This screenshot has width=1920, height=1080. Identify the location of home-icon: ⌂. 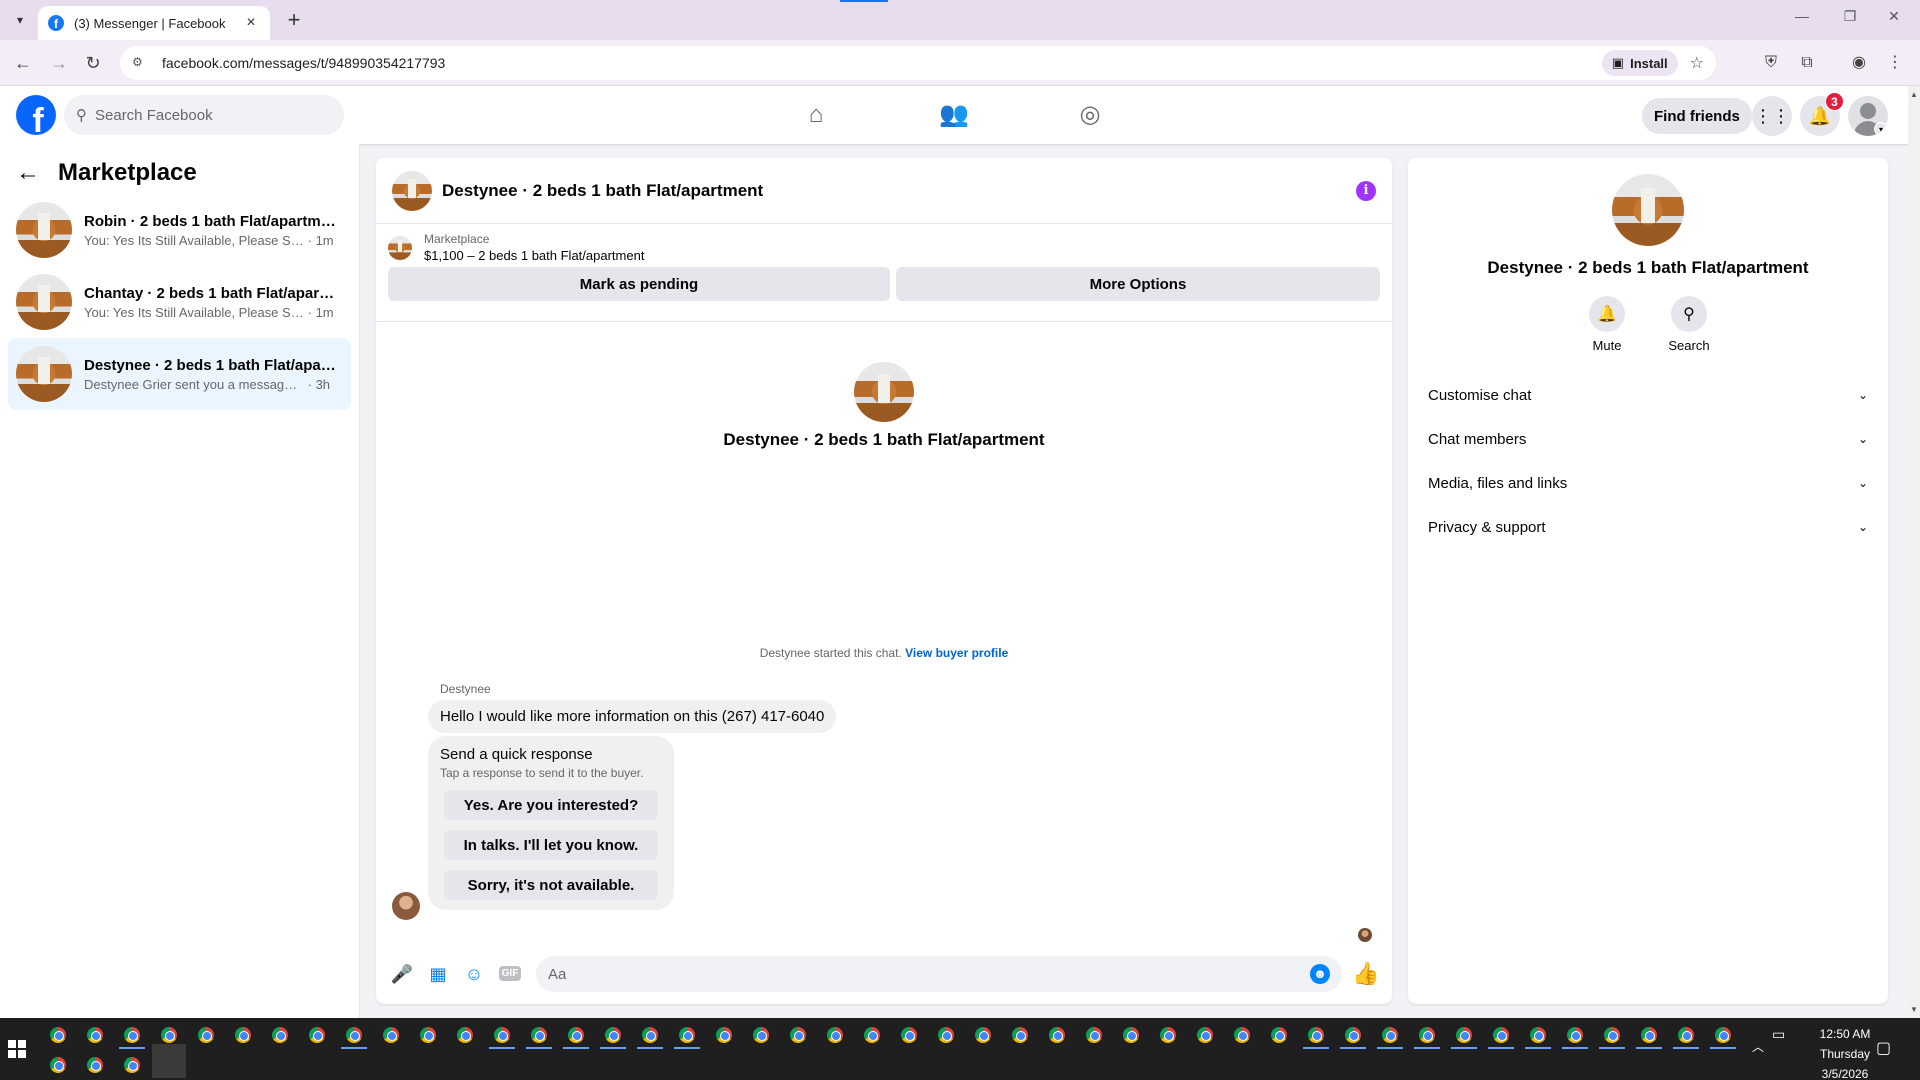
(816, 115).